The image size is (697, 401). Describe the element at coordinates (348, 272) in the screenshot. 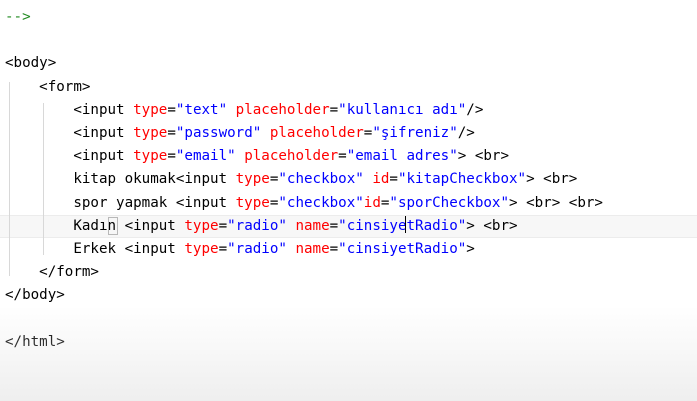

I see `code-line: </form>` at that location.